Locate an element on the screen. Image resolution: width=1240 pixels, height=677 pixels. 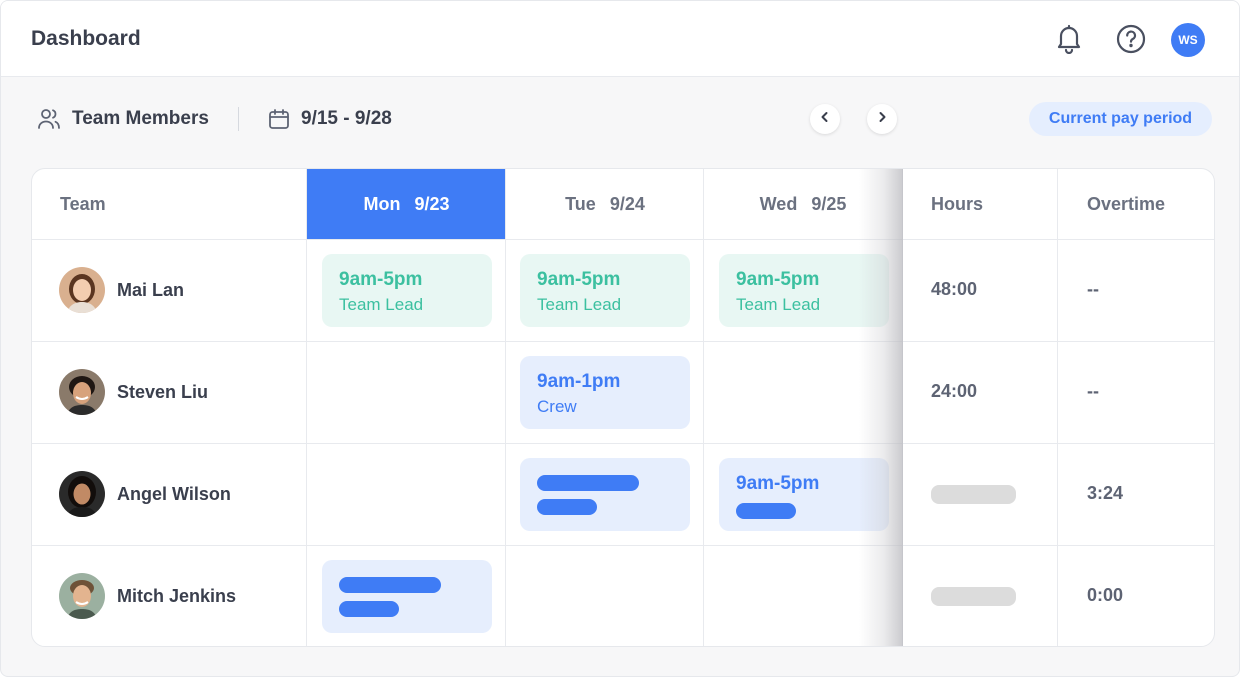
chevron-left-icon is located at coordinates (825, 119).